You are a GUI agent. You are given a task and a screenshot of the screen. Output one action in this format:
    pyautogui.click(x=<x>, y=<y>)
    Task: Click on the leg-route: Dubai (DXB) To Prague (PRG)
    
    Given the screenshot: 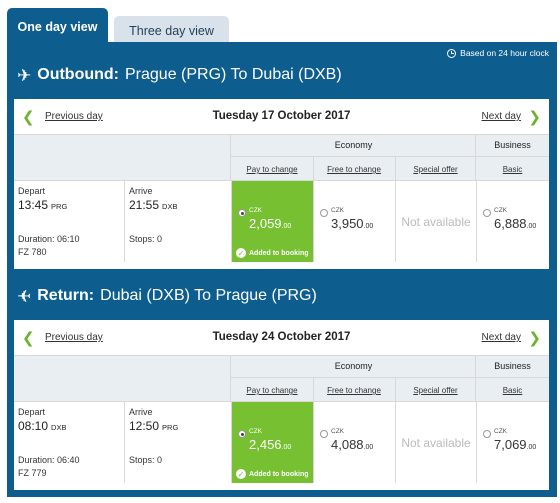 What is the action you would take?
    pyautogui.click(x=208, y=295)
    